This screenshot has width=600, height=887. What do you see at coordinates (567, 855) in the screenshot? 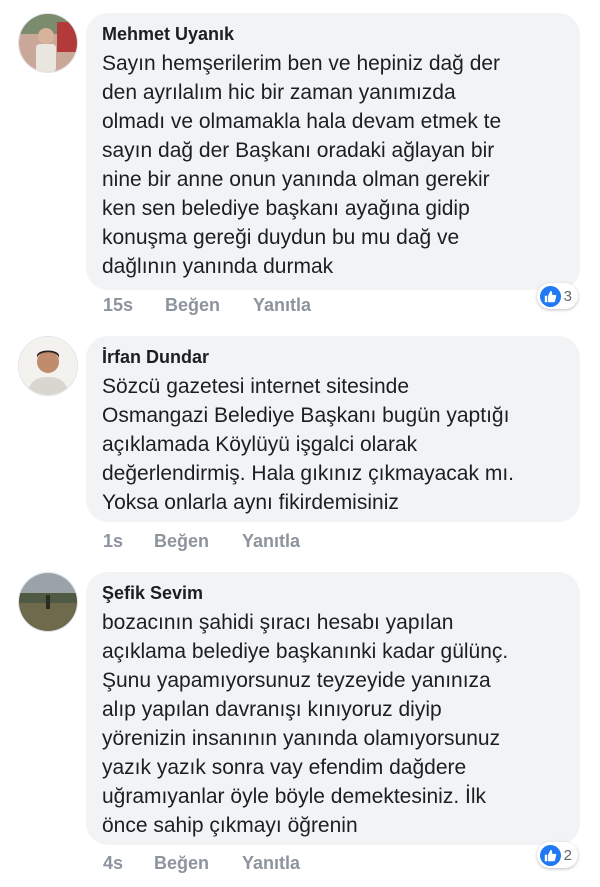
I see `reaction-count-label: 2` at bounding box center [567, 855].